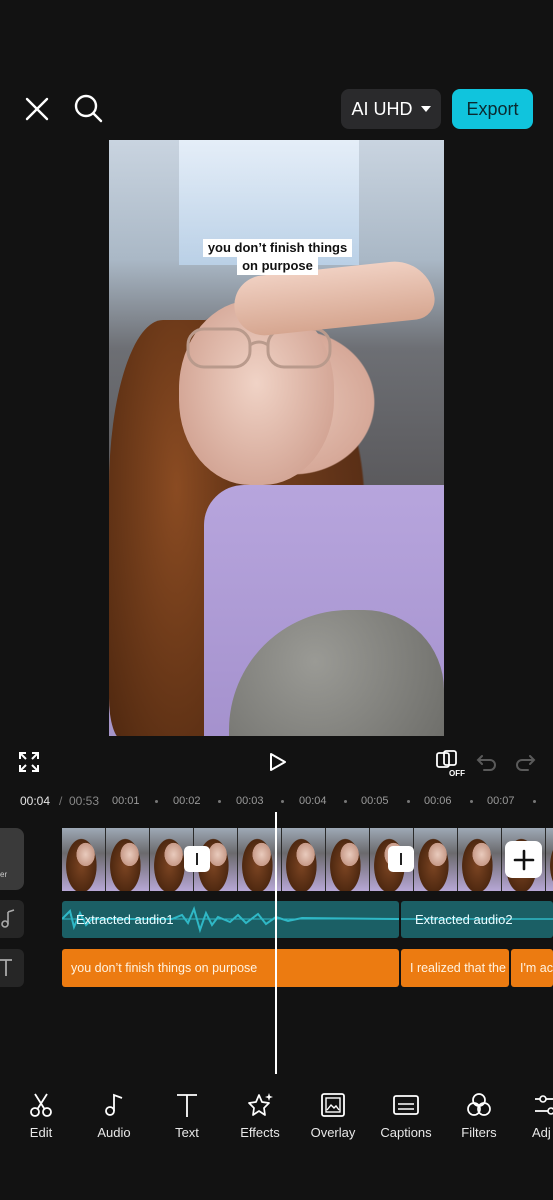 The height and width of the screenshot is (1200, 553). I want to click on fullscreen-button, so click(29, 762).